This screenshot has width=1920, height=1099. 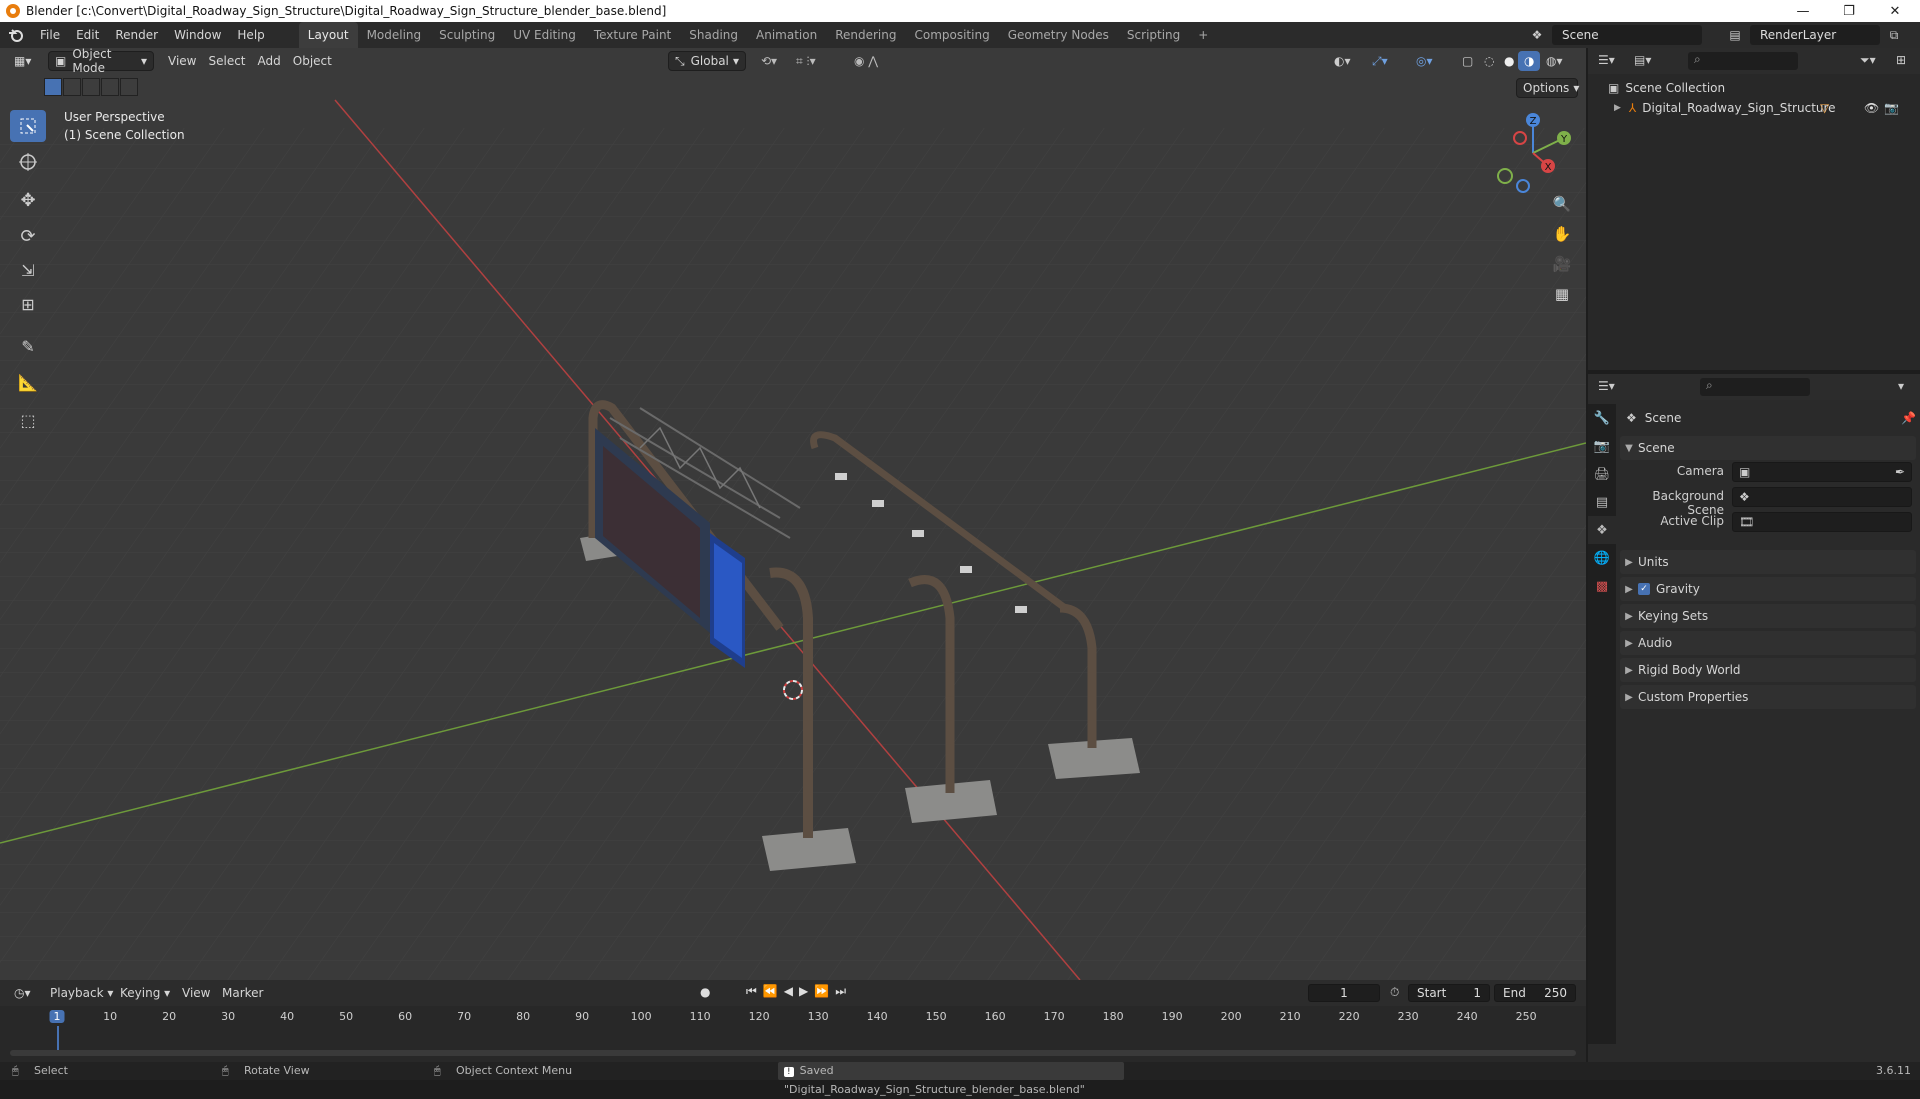 I want to click on timeline-view-menu: View, so click(x=196, y=993).